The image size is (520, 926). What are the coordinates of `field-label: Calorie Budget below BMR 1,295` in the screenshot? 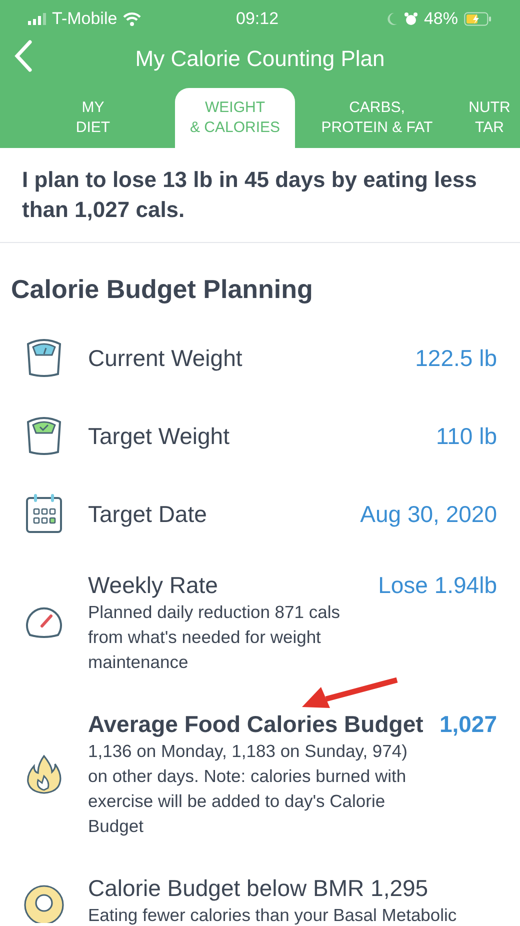 It's located at (258, 888).